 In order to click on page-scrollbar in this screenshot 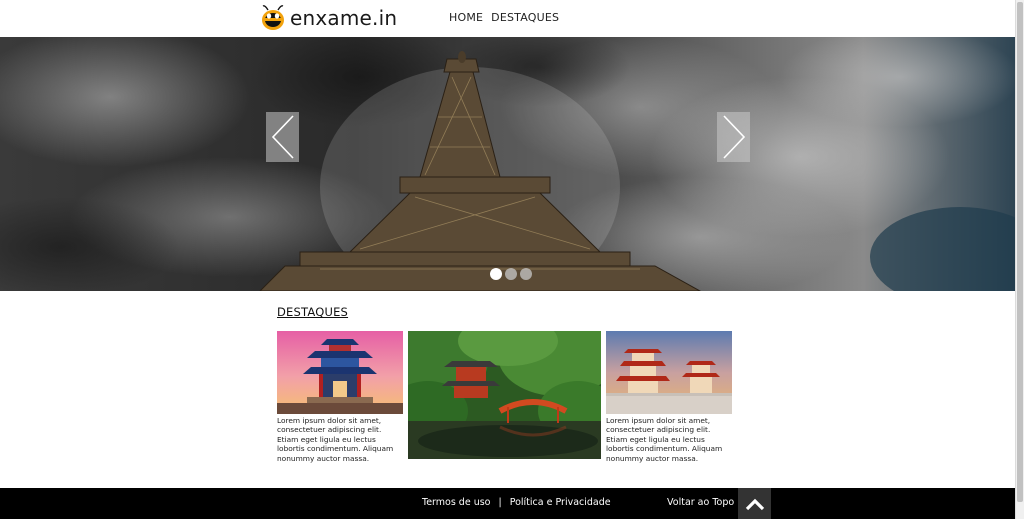, I will do `click(1019, 259)`.